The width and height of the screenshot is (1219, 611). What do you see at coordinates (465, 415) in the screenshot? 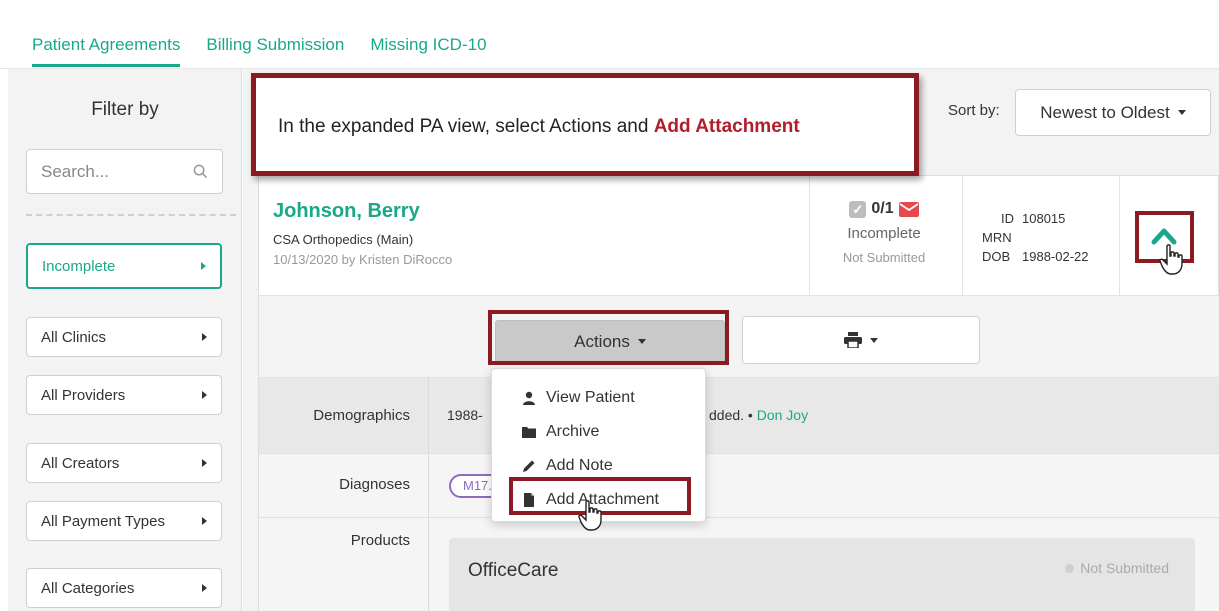
I see `demographics-value: 1988-` at bounding box center [465, 415].